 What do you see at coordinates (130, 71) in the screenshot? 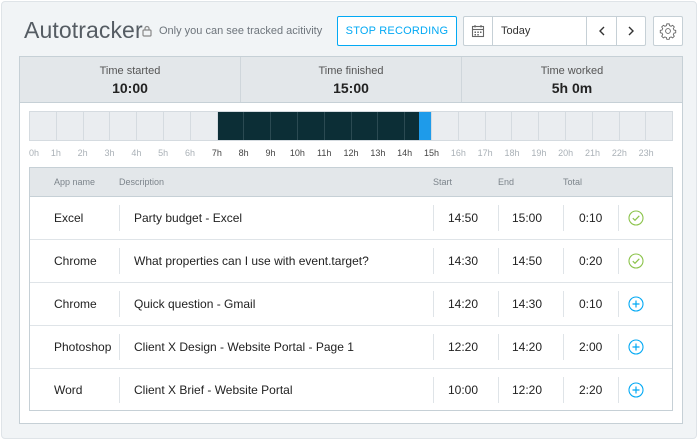
I see `stat-label: Time started` at bounding box center [130, 71].